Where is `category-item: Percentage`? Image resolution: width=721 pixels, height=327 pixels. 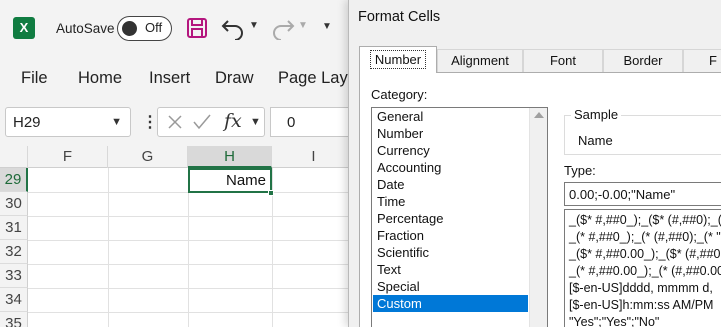 category-item: Percentage is located at coordinates (450, 218).